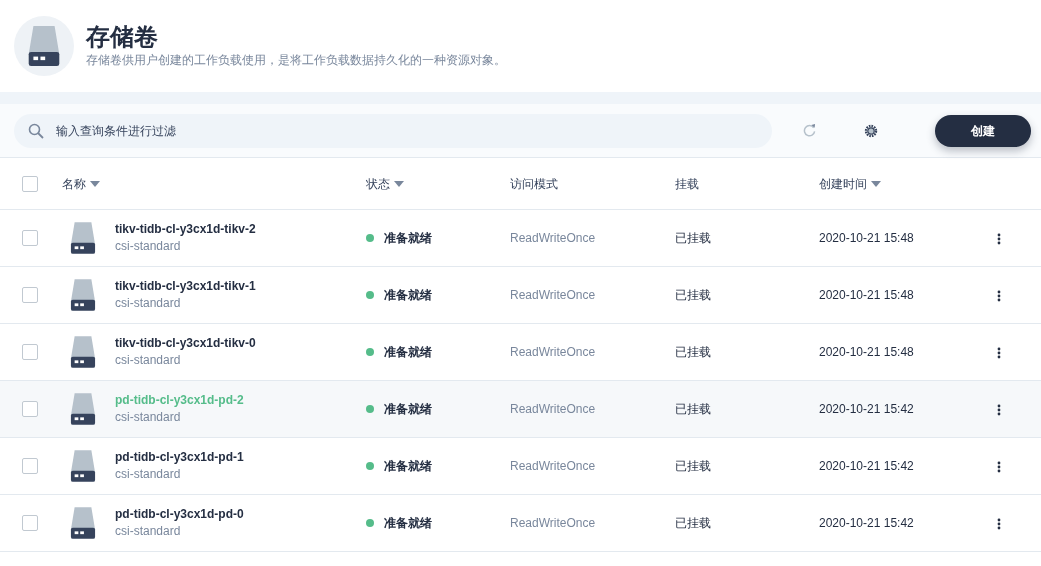 Image resolution: width=1041 pixels, height=566 pixels. I want to click on search-icon, so click(36, 130).